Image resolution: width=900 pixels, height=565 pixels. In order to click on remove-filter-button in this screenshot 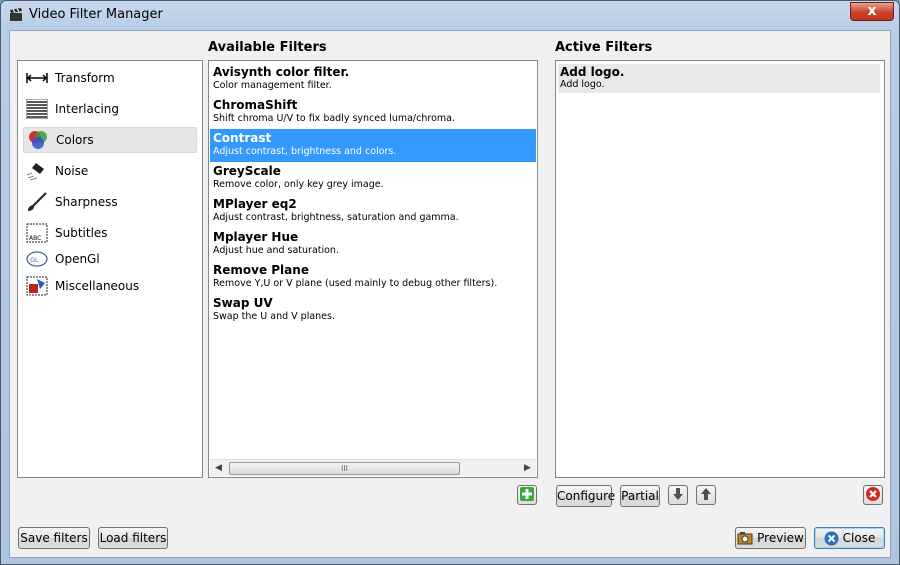, I will do `click(873, 495)`.